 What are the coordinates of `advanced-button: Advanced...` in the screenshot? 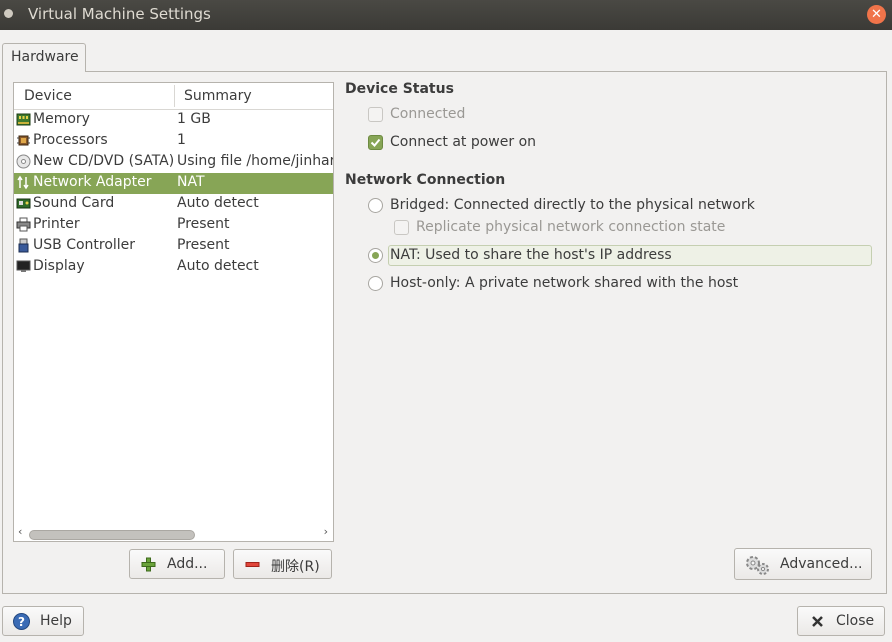 It's located at (803, 564).